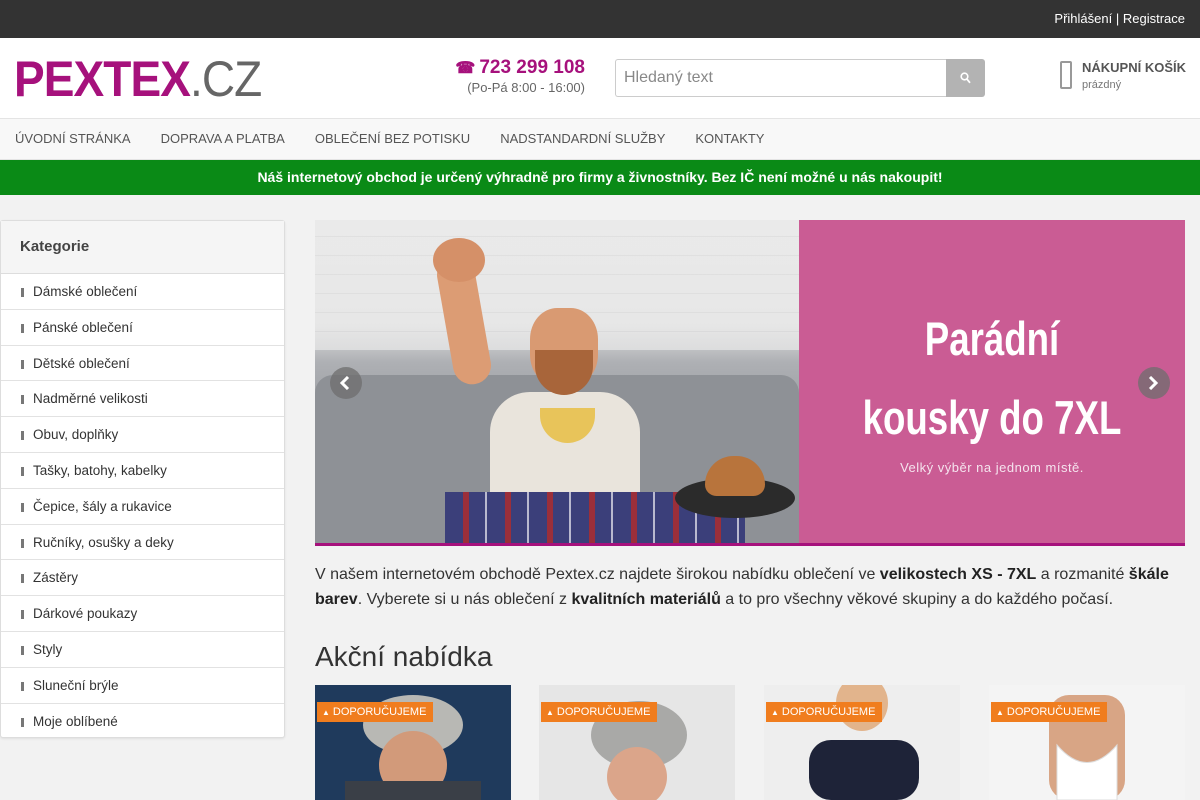  I want to click on slide-headline-1: Parádní, so click(992, 338).